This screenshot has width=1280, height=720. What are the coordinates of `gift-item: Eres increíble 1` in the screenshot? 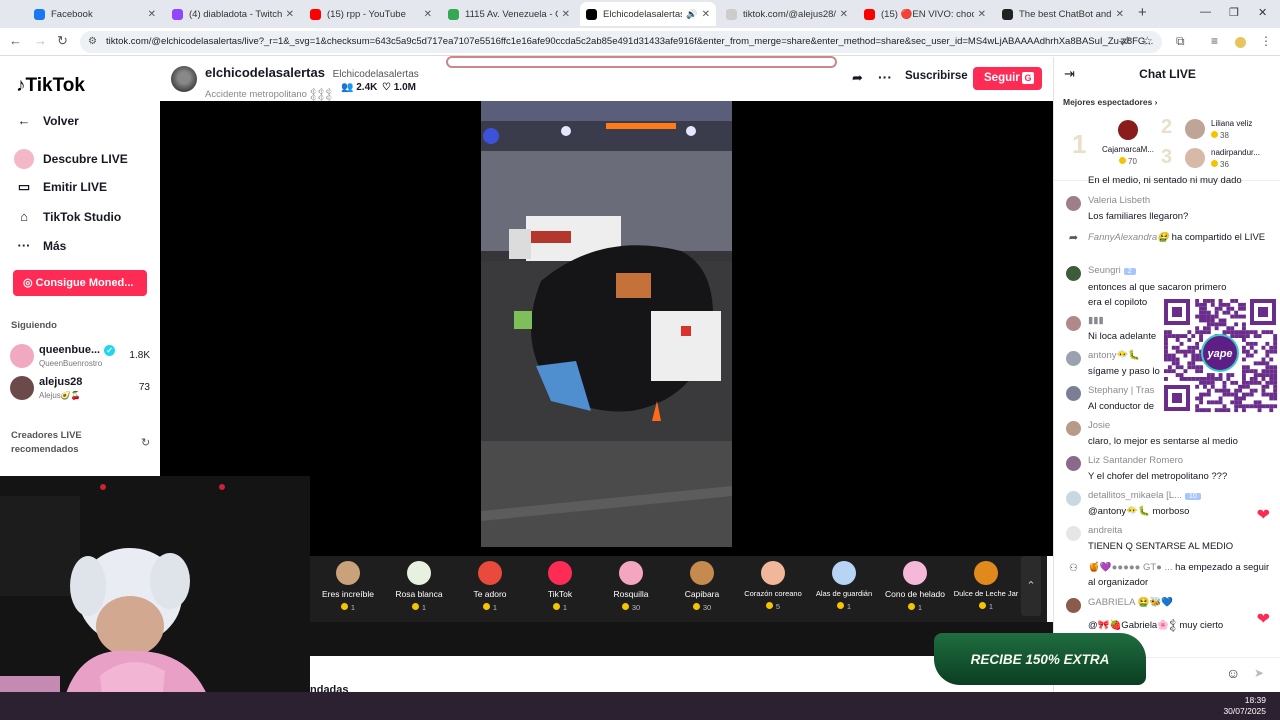 It's located at (348, 586).